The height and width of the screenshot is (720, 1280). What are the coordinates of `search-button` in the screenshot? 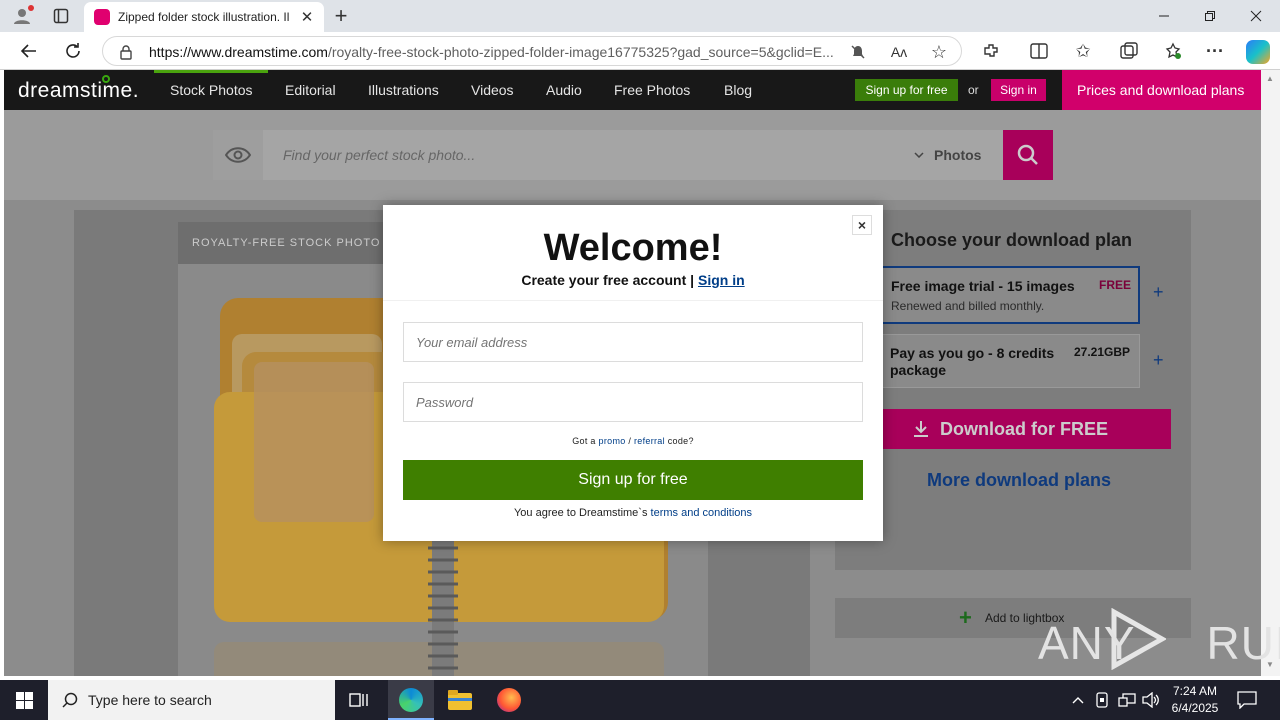 It's located at (1028, 155).